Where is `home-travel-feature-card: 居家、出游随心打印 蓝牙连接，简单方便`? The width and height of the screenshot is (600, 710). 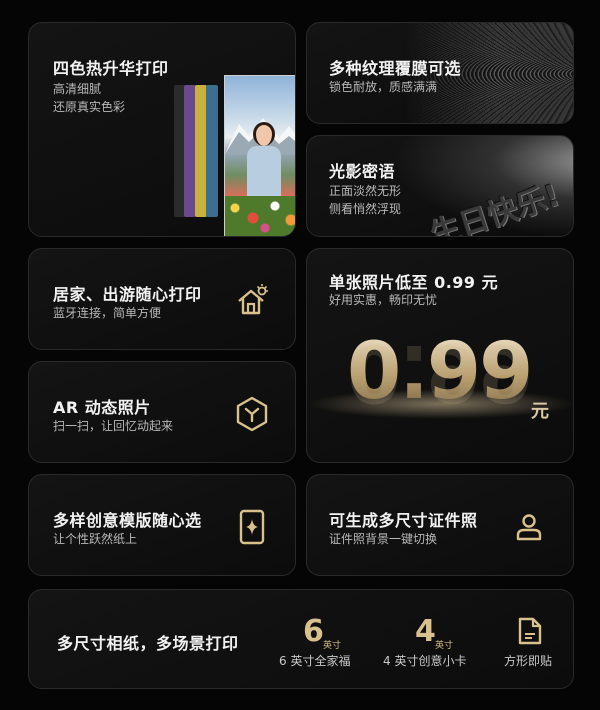
home-travel-feature-card: 居家、出游随心打印 蓝牙连接，简单方便 is located at coordinates (162, 299).